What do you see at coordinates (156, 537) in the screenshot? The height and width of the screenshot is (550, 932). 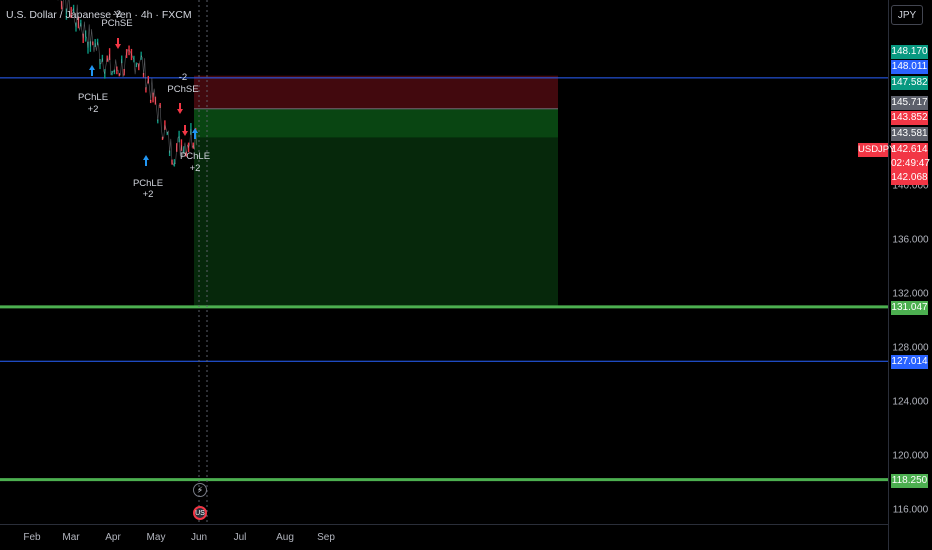 I see `time-tick: May` at bounding box center [156, 537].